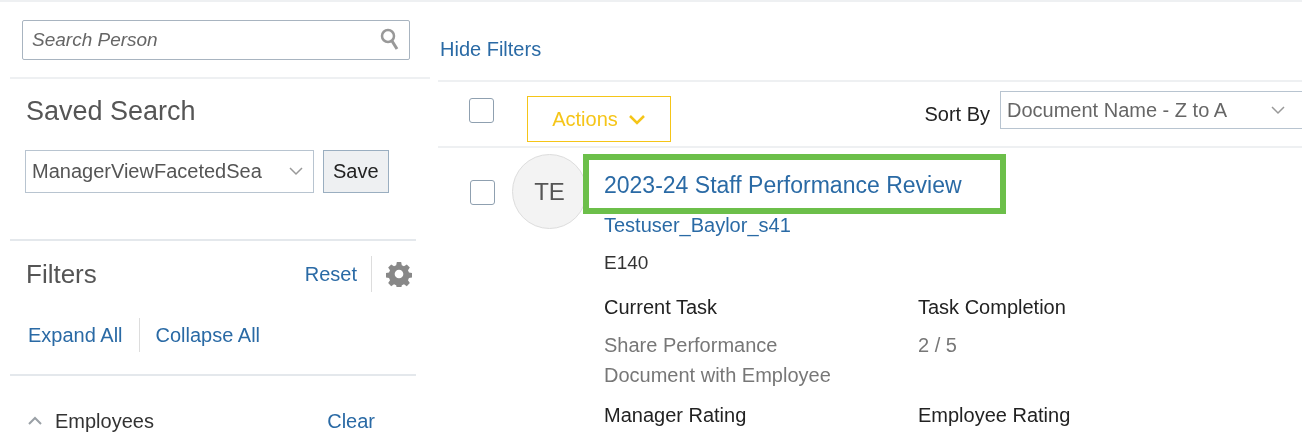 This screenshot has height=446, width=1302. What do you see at coordinates (676, 415) in the screenshot?
I see `field-label: Manager Rating` at bounding box center [676, 415].